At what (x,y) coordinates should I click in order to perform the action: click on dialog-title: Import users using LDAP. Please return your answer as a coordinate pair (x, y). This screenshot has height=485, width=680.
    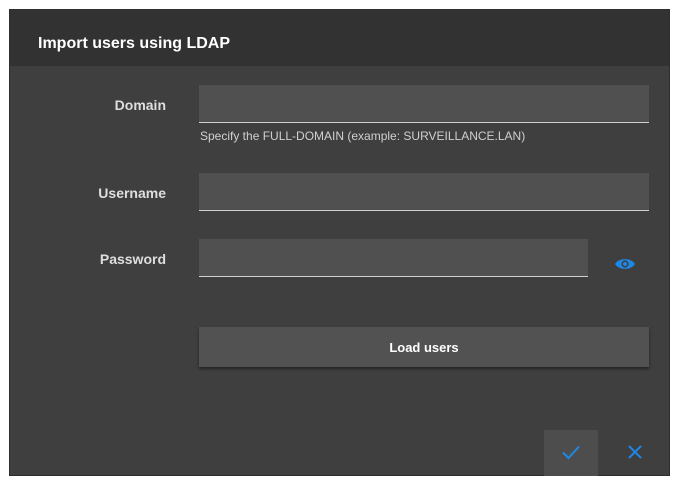
    Looking at the image, I should click on (134, 43).